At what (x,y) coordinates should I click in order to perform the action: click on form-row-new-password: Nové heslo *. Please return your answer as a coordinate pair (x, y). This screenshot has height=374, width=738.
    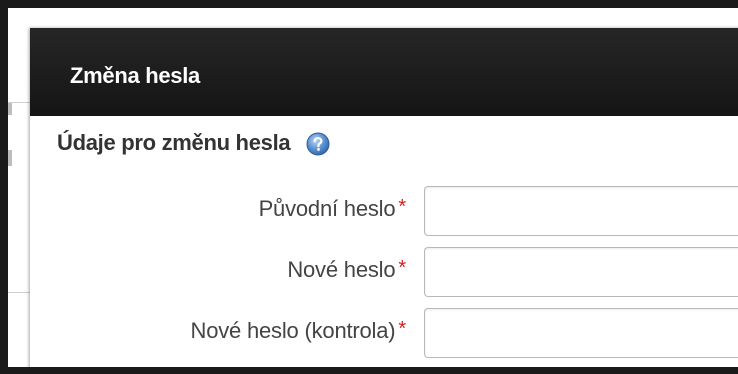
    Looking at the image, I should click on (384, 272).